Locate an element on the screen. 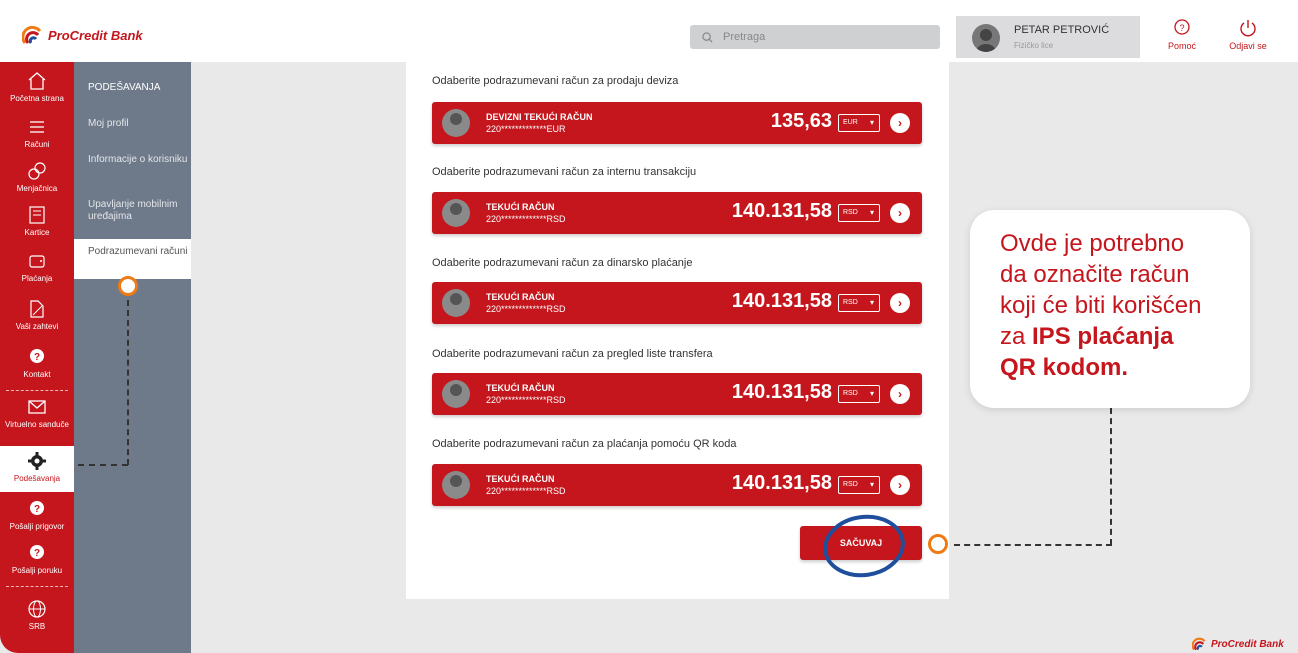  sidebar-item-requests: Vaši zahtevi is located at coordinates (37, 314).